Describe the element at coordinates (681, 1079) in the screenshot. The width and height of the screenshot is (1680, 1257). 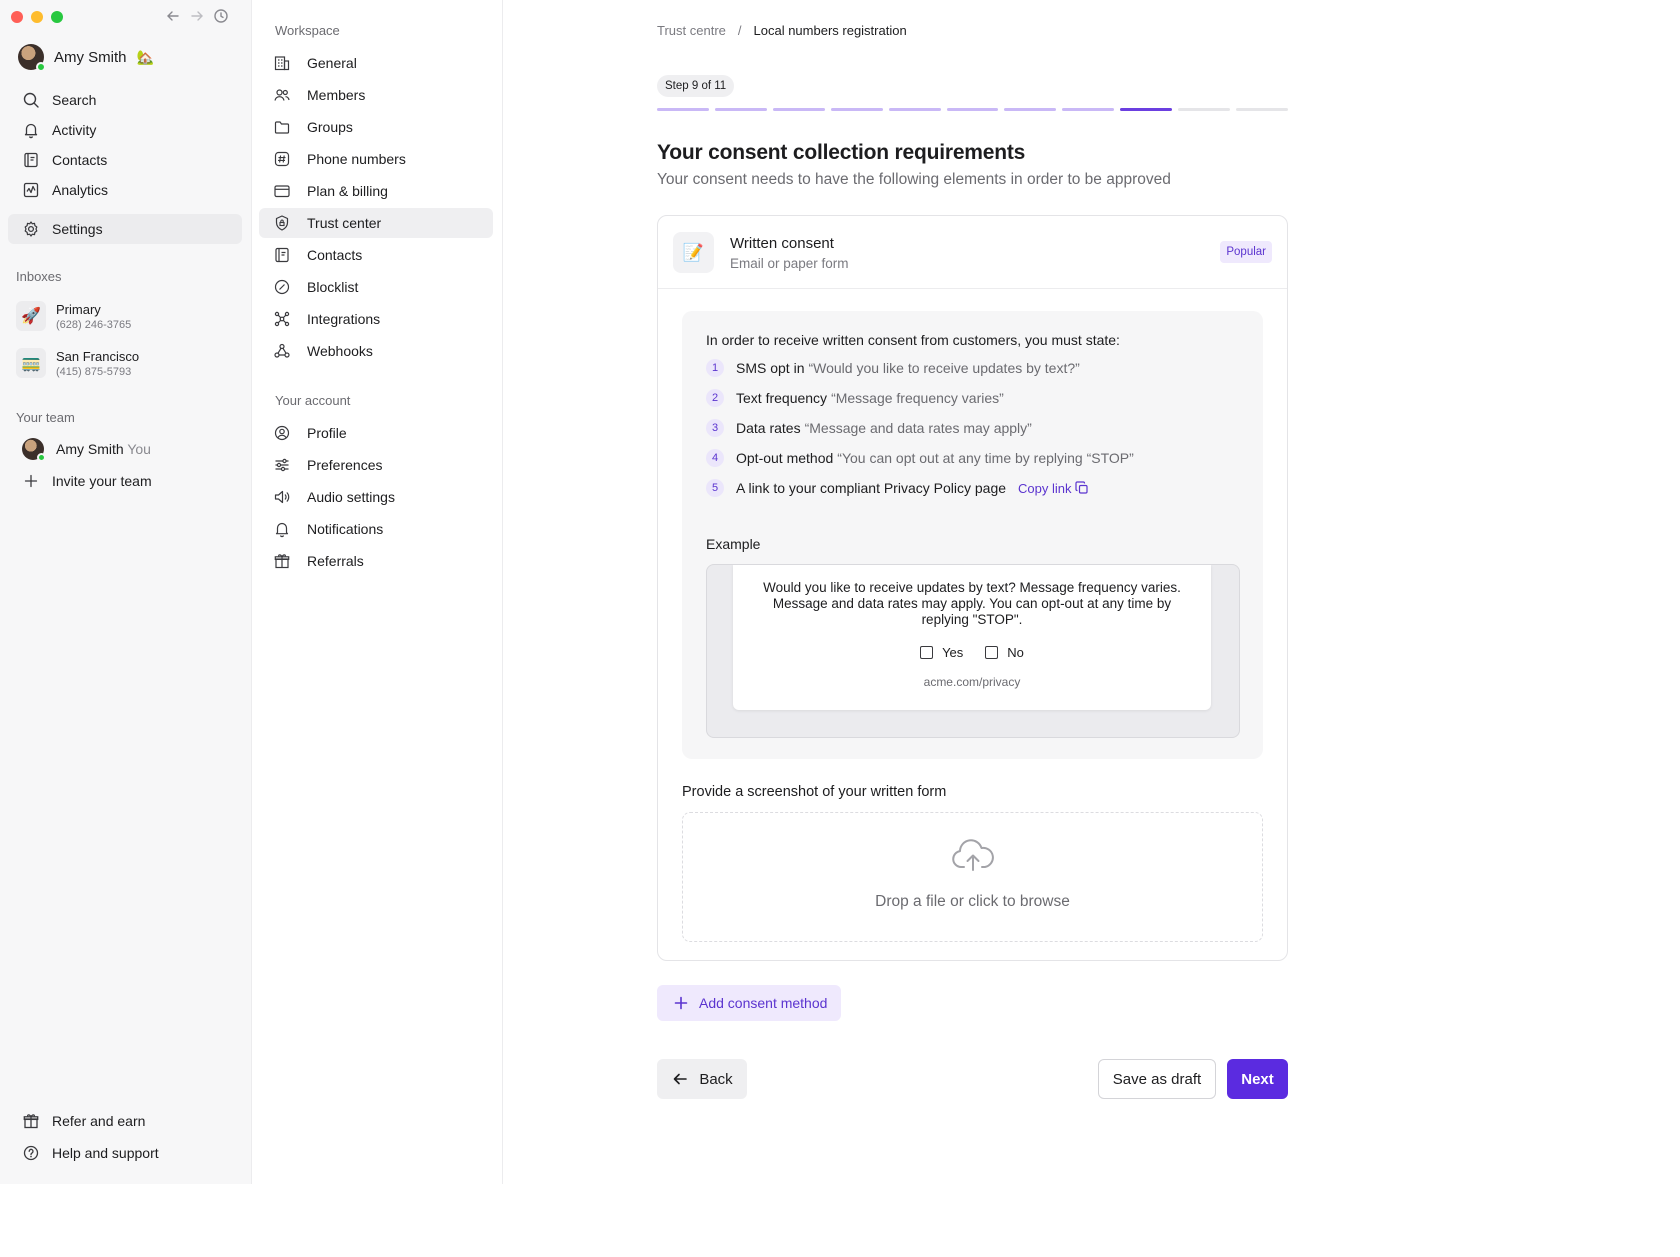
I see `arrow-left-icon` at that location.